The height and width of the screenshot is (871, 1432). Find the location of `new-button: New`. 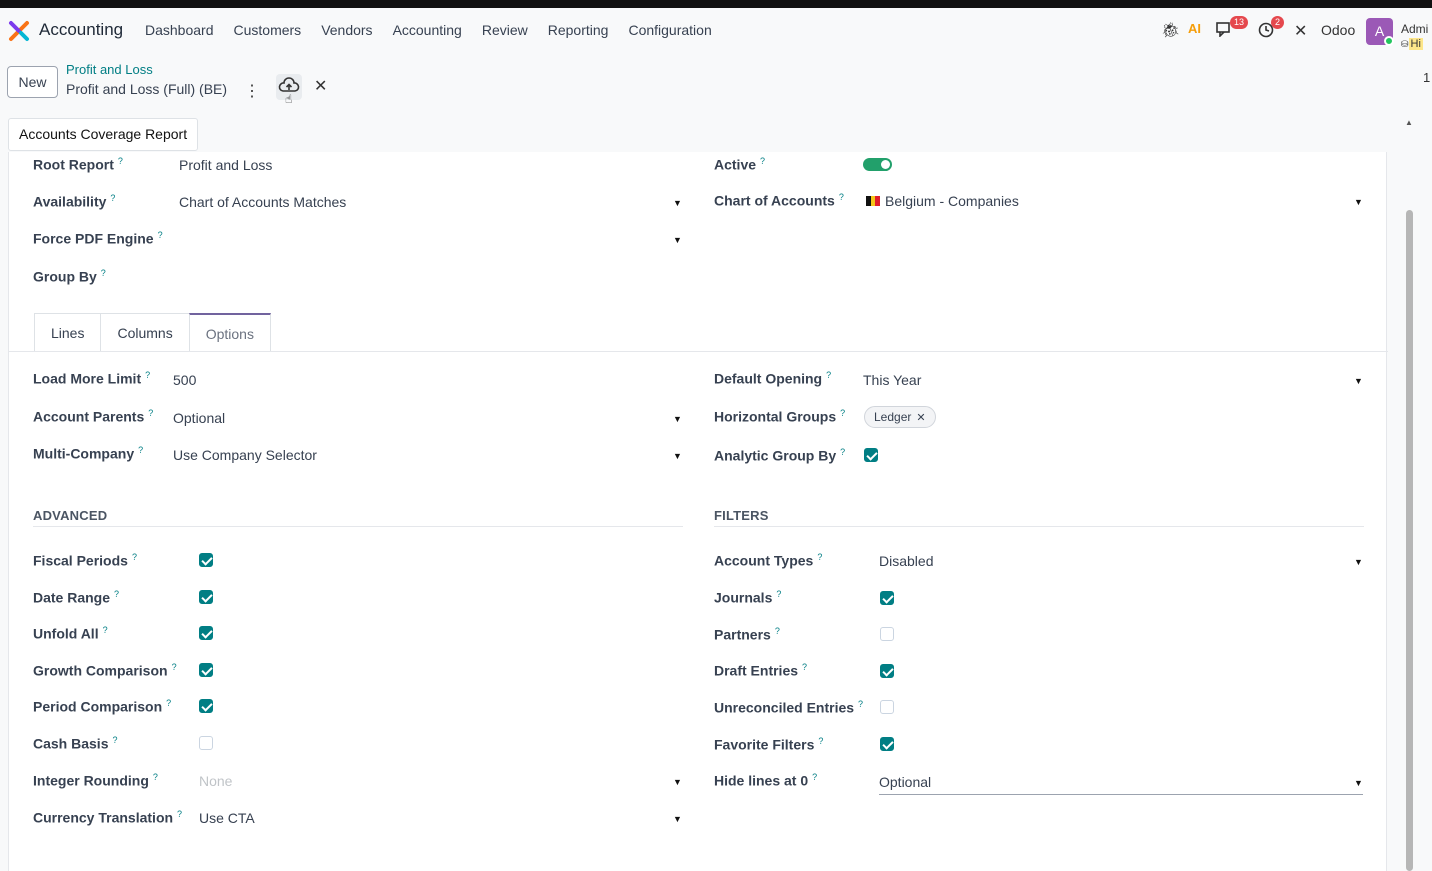

new-button: New is located at coordinates (32, 82).